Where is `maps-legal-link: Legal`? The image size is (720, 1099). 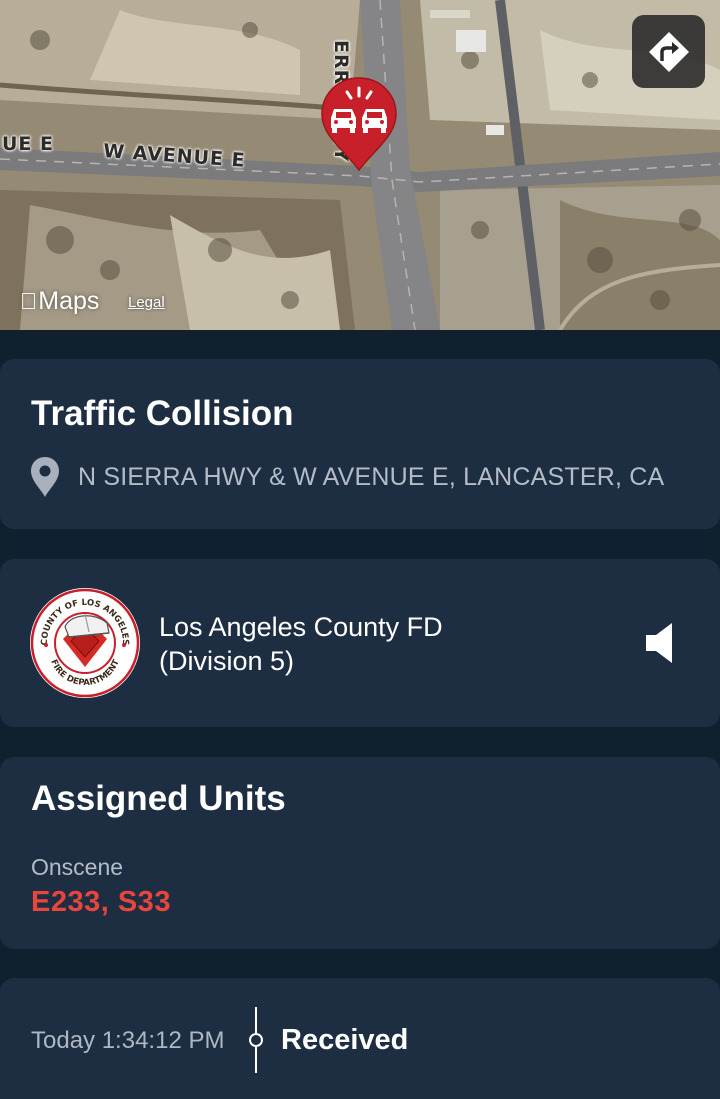 maps-legal-link: Legal is located at coordinates (146, 302).